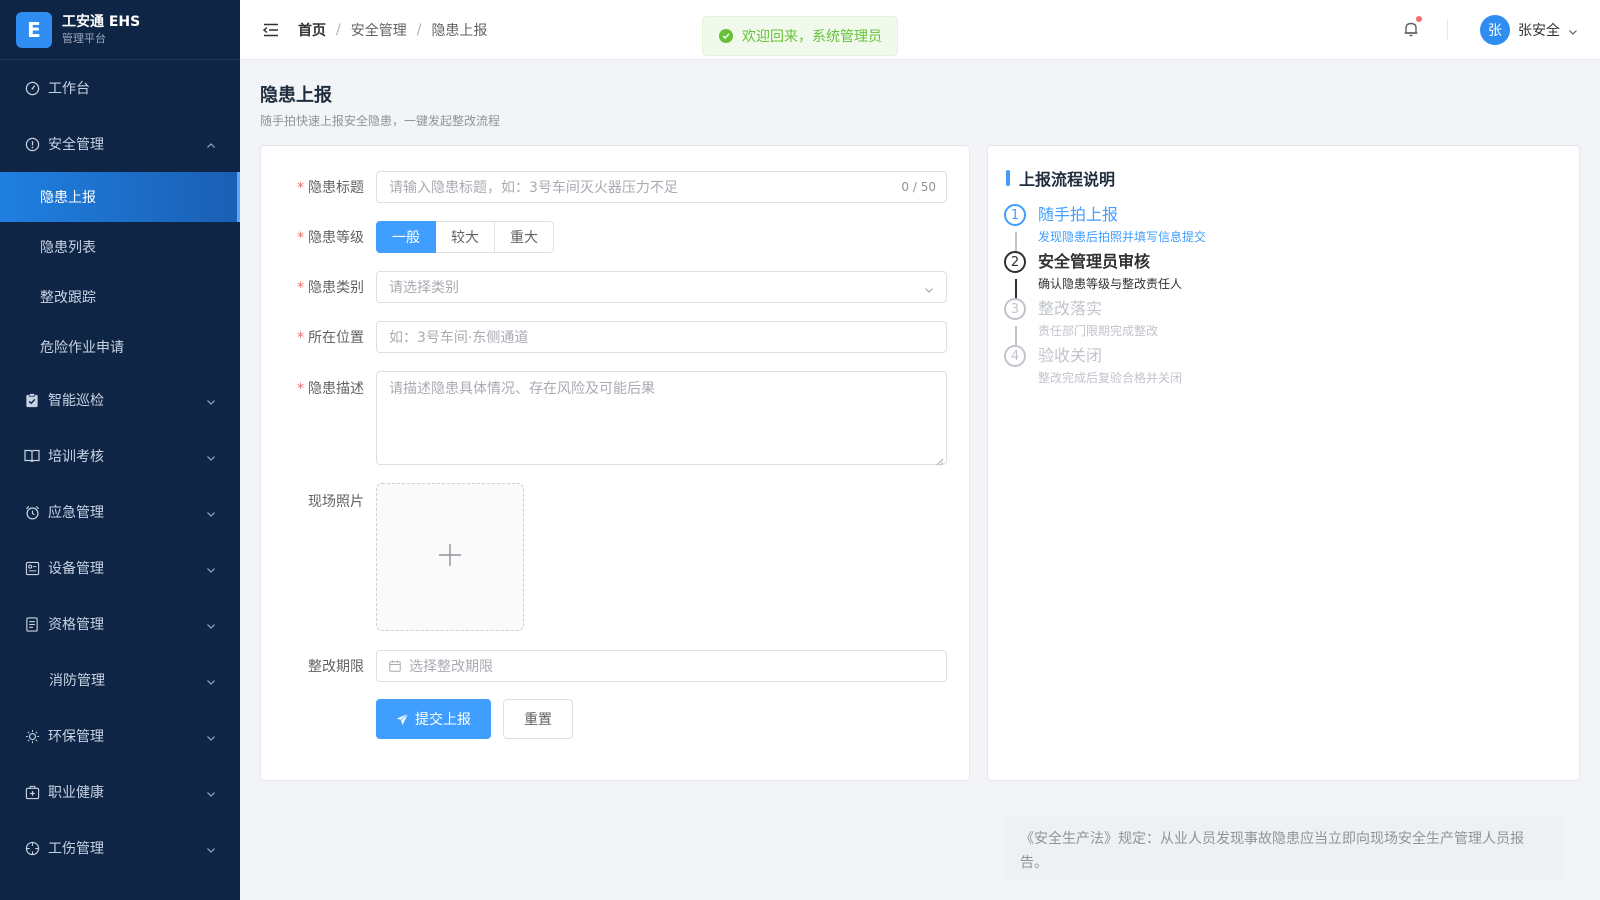  What do you see at coordinates (330, 288) in the screenshot?
I see `form-label: * 隐患类别` at bounding box center [330, 288].